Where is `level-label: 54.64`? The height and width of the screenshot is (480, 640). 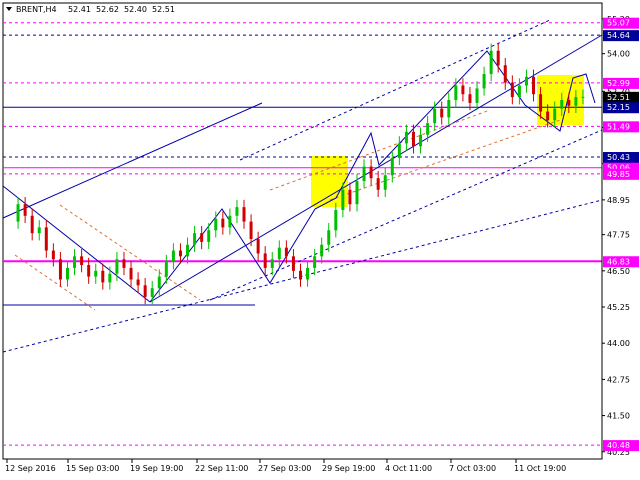
level-label: 54.64 is located at coordinates (618, 35).